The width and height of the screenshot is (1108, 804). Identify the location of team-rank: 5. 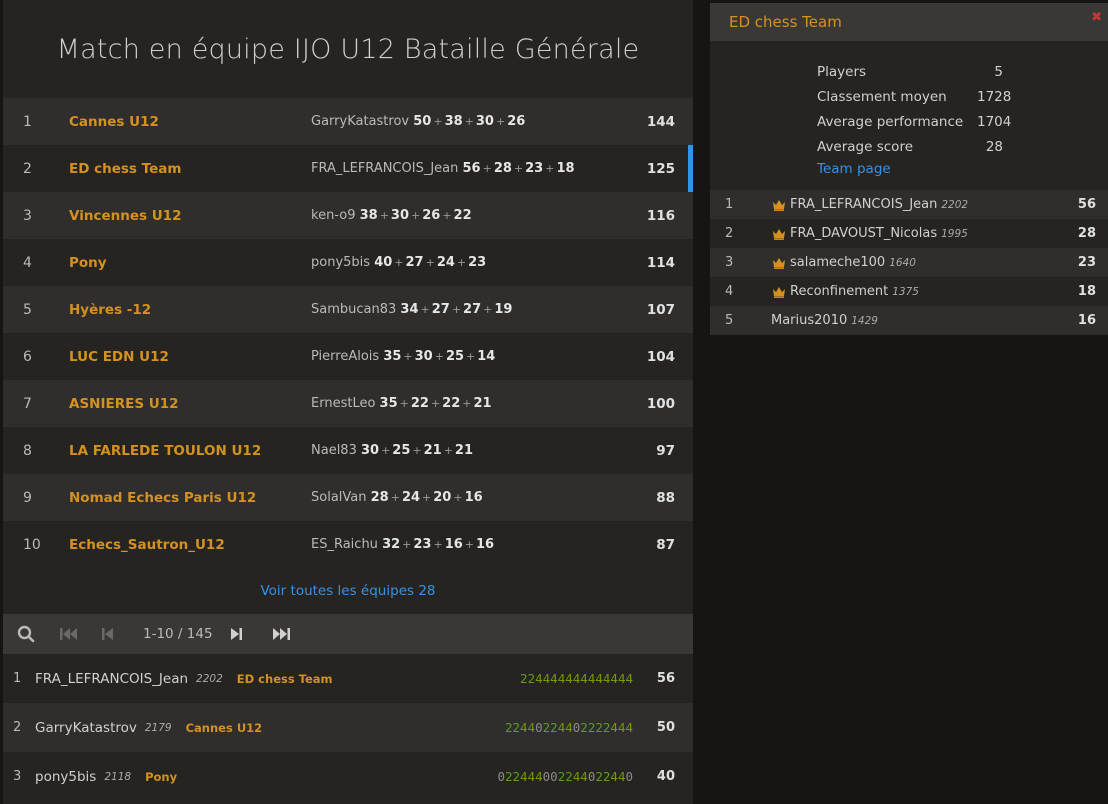
(27, 309).